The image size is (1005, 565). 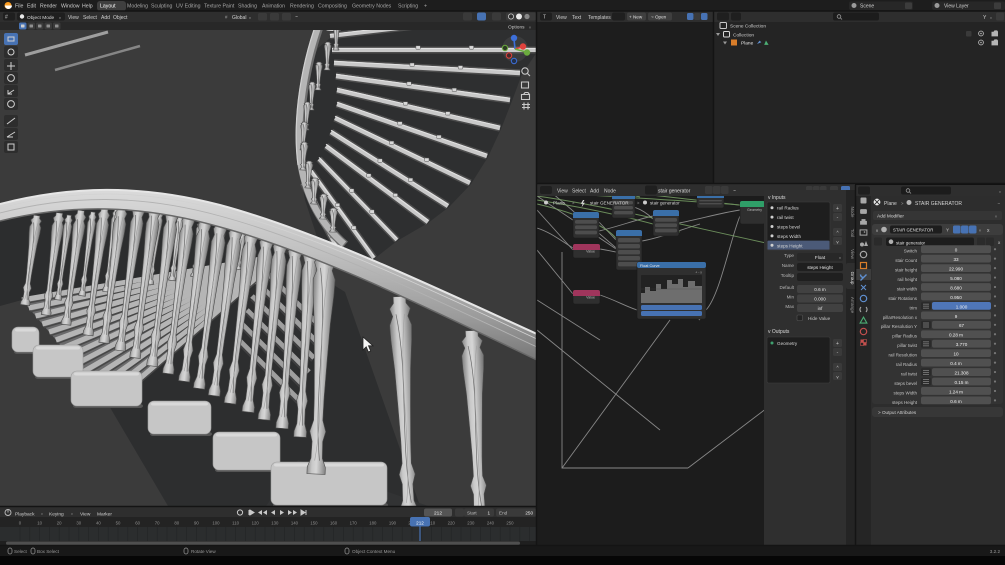 I want to click on svg-text: Shading, so click(x=247, y=7).